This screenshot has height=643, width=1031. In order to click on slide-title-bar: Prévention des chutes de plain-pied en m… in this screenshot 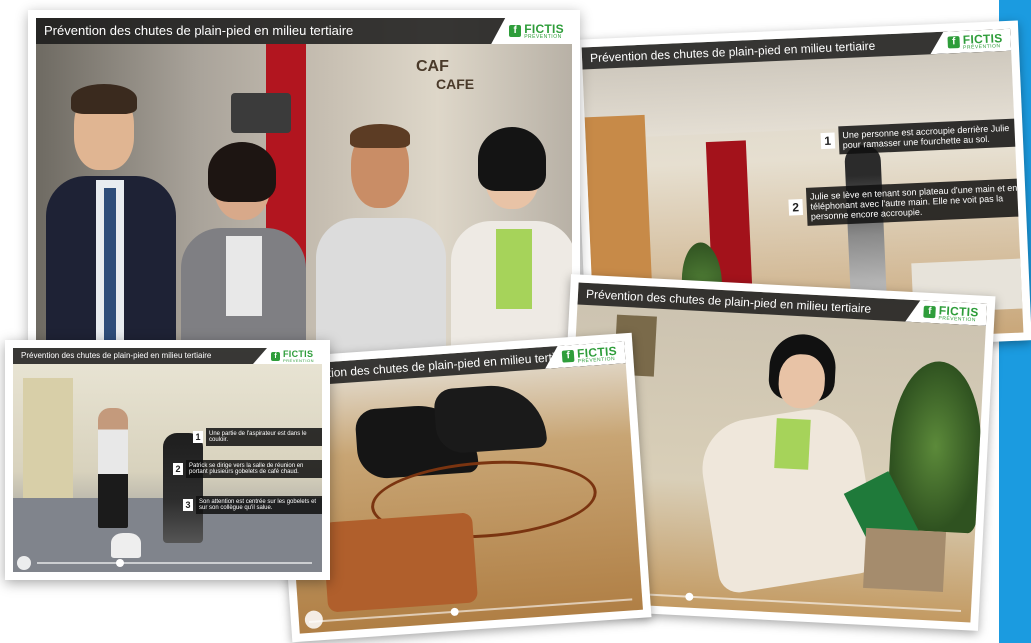, I will do `click(304, 31)`.